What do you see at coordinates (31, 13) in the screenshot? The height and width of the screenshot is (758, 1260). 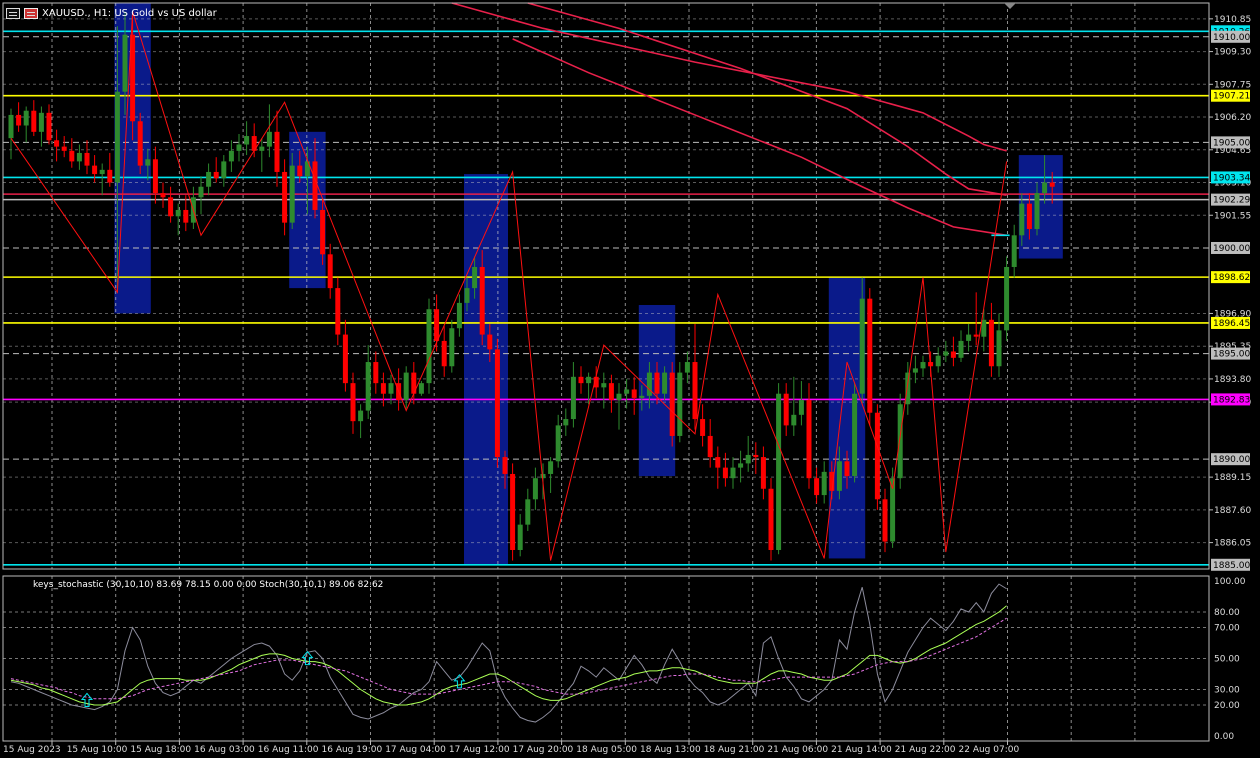 I see `symbol-flag-icon` at bounding box center [31, 13].